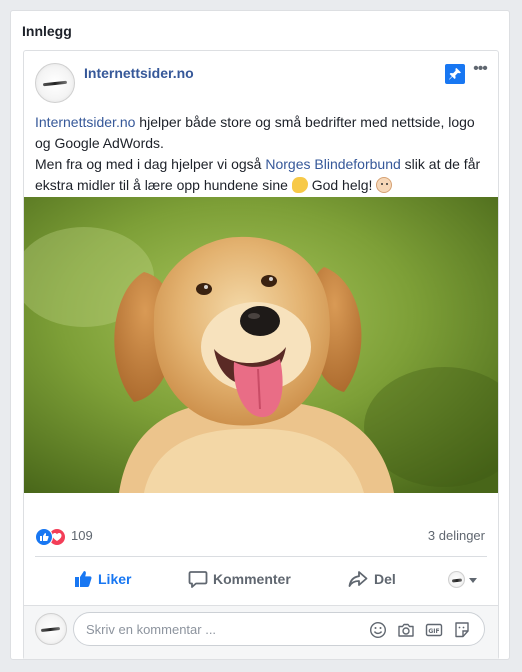 The height and width of the screenshot is (672, 522). I want to click on post-text-line2-tail: God helg!, so click(342, 185).